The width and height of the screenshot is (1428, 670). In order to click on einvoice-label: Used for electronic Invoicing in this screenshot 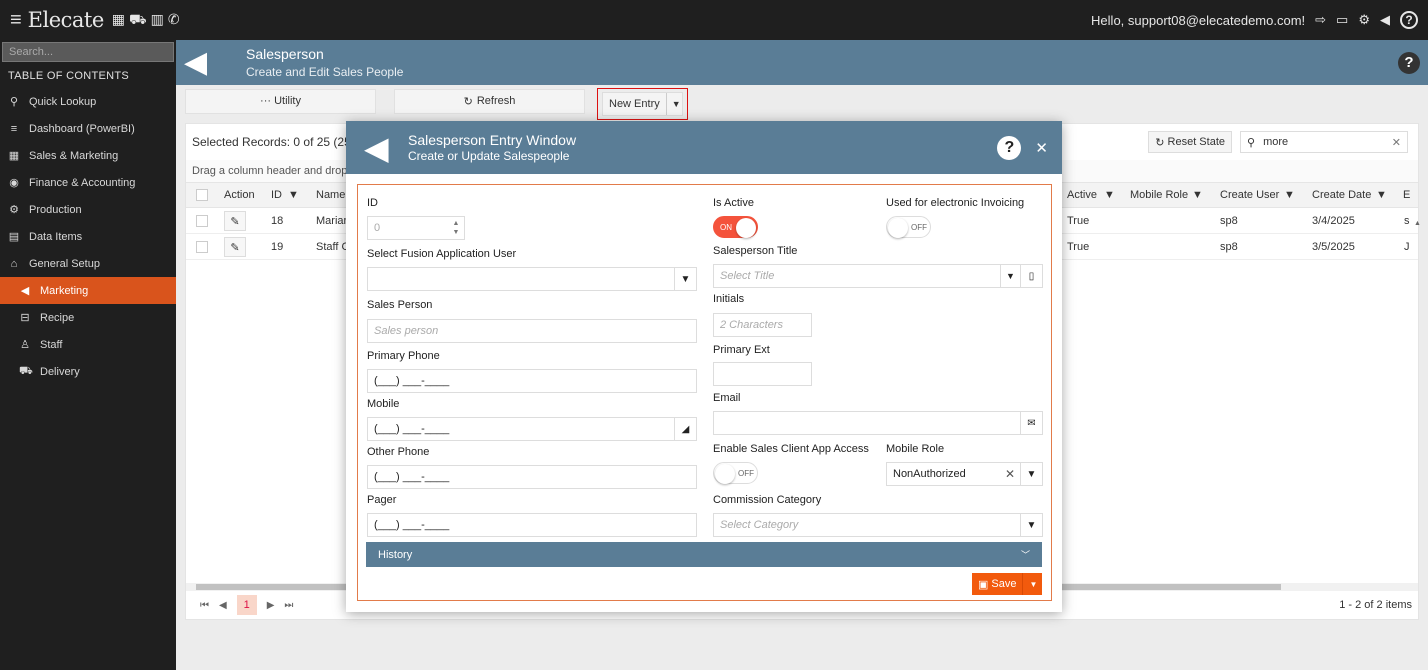, I will do `click(955, 203)`.